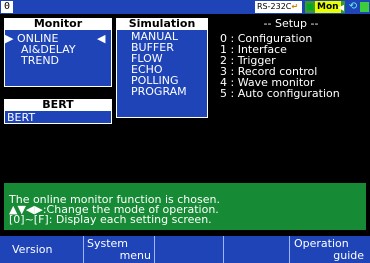  What do you see at coordinates (291, 23) in the screenshot?
I see `setup-title: -- Setup --` at bounding box center [291, 23].